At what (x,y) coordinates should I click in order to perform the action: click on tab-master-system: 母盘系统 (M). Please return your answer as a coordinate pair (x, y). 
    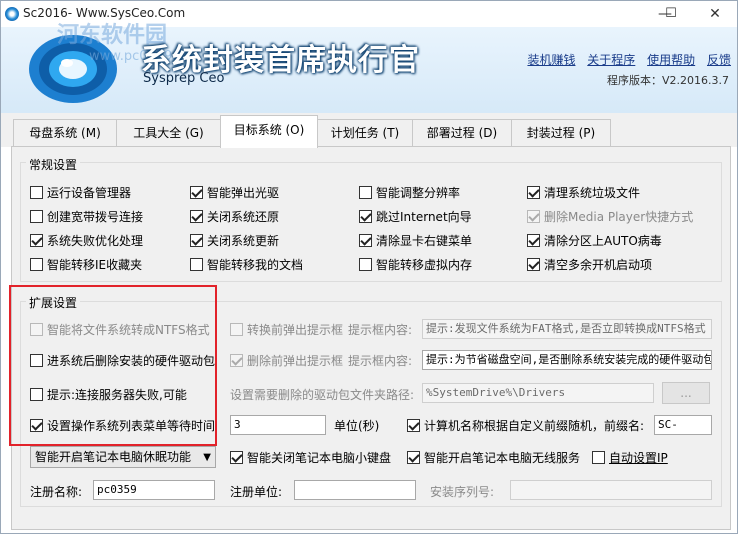
    Looking at the image, I should click on (65, 133).